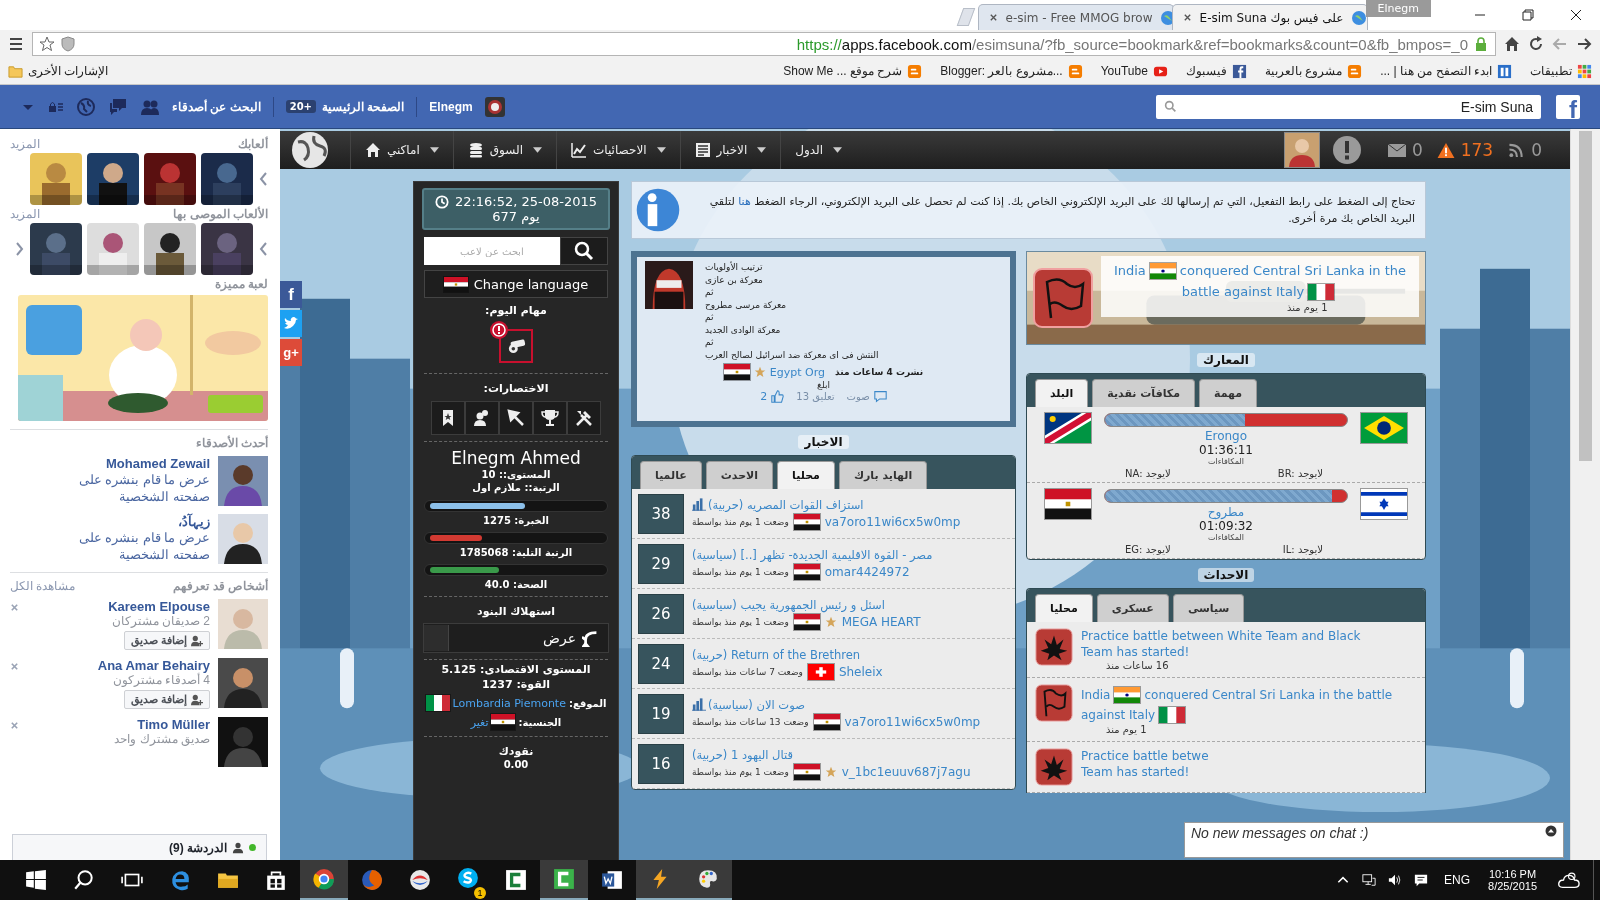  Describe the element at coordinates (612, 880) in the screenshot. I see `document-icon` at that location.